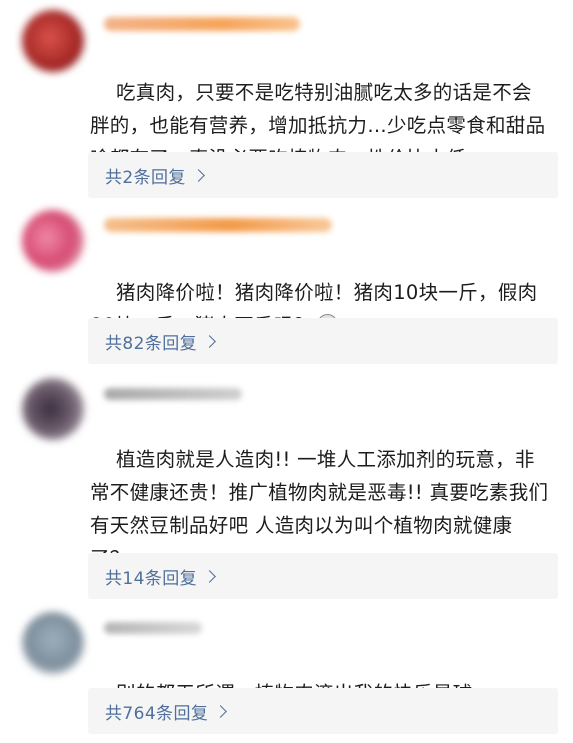 The height and width of the screenshot is (743, 573). I want to click on reply-count-label: 共82条回复, so click(151, 343).